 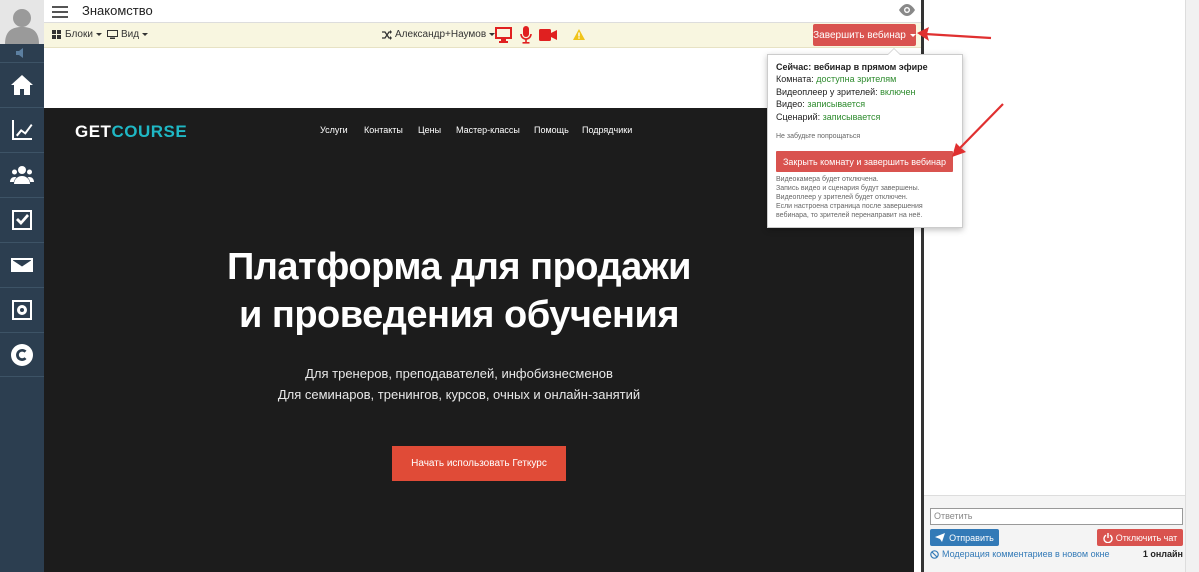 I want to click on avatar, so click(x=22, y=22).